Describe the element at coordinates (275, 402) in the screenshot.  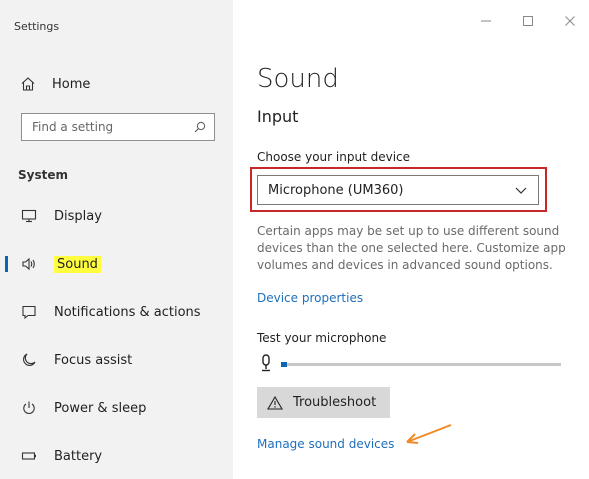
I see `warning-icon` at that location.